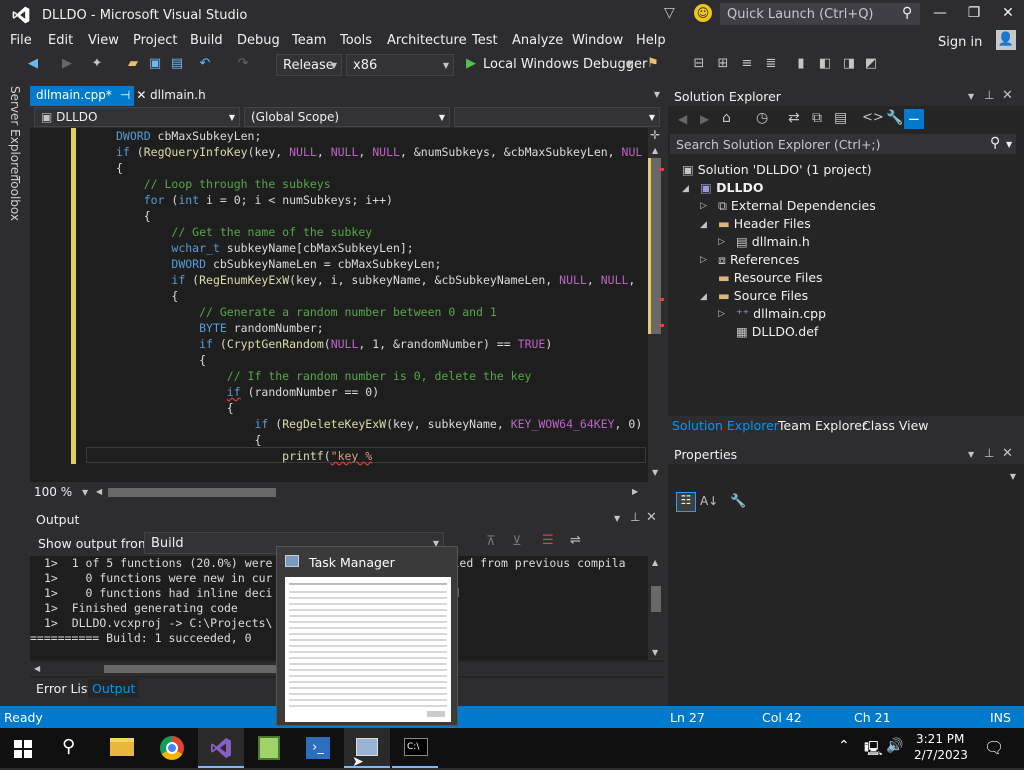 This screenshot has width=1024, height=770. Describe the element at coordinates (940, 15) in the screenshot. I see `minimize-button: —` at that location.